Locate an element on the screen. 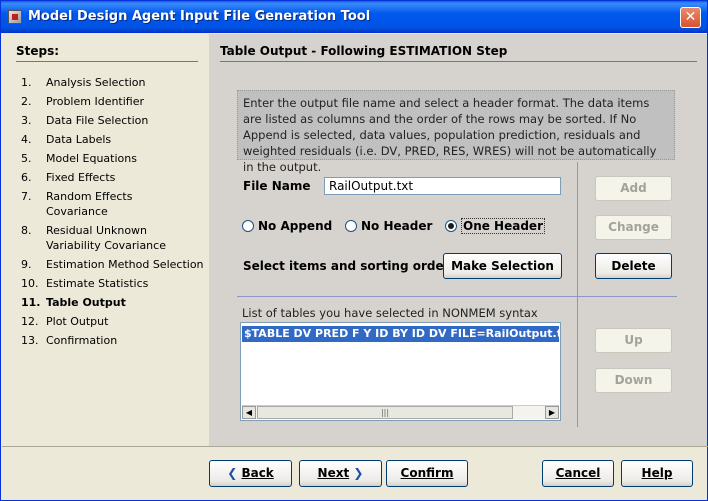 The height and width of the screenshot is (501, 708). step-item-data-file-selection: 3. Data File Selection is located at coordinates (85, 120).